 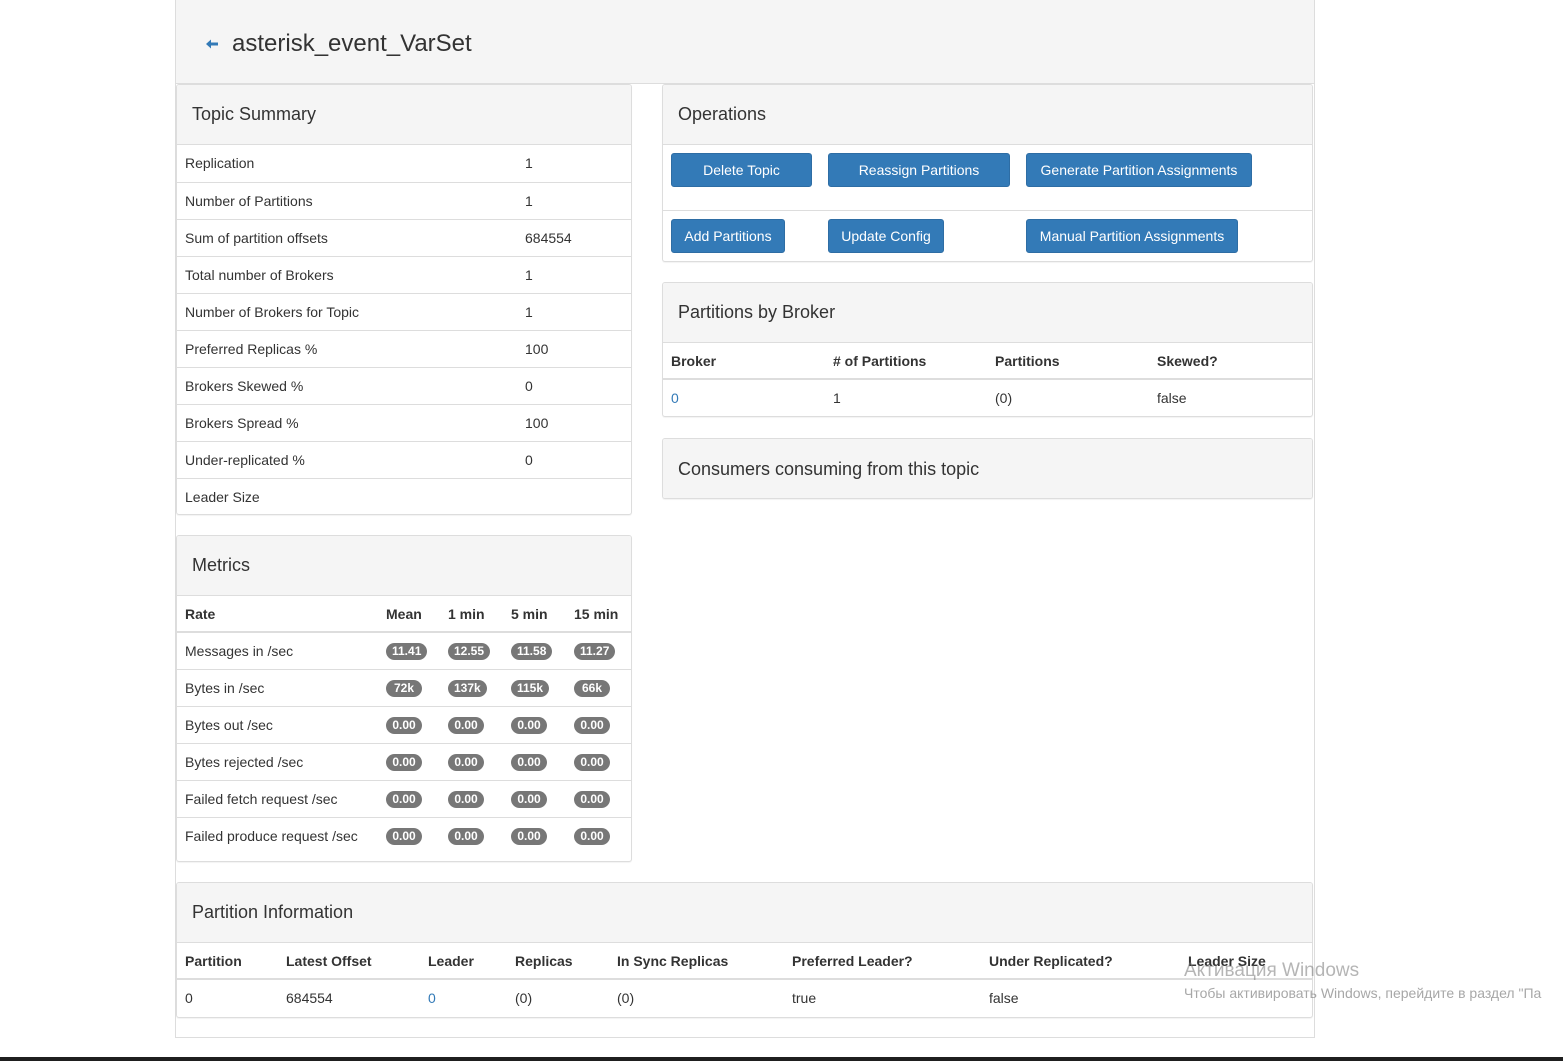 I want to click on metric-cell: 115k, so click(x=534, y=687).